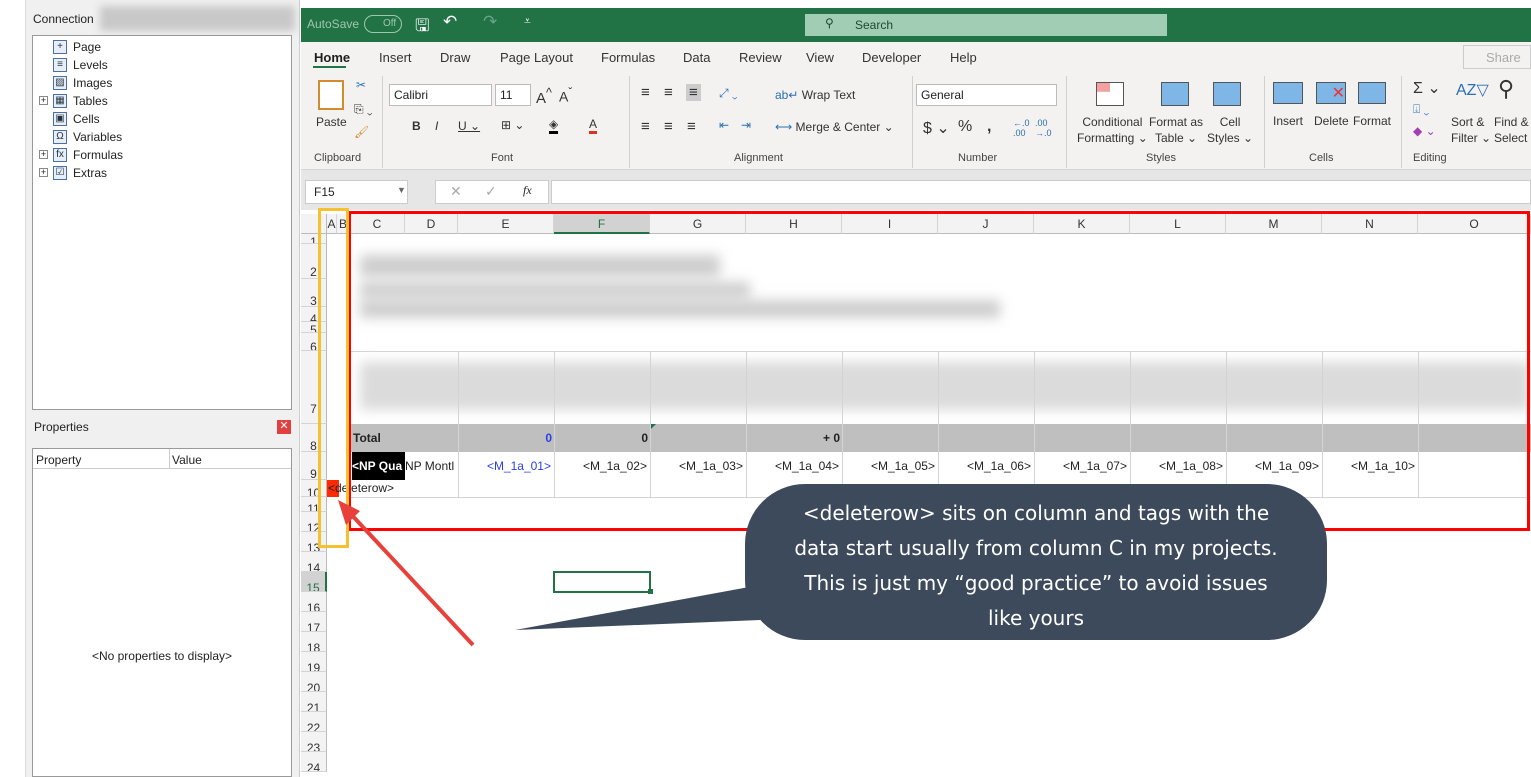  What do you see at coordinates (1043, 128) in the screenshot?
I see `decrease-decimal-icon: .00 →.0` at bounding box center [1043, 128].